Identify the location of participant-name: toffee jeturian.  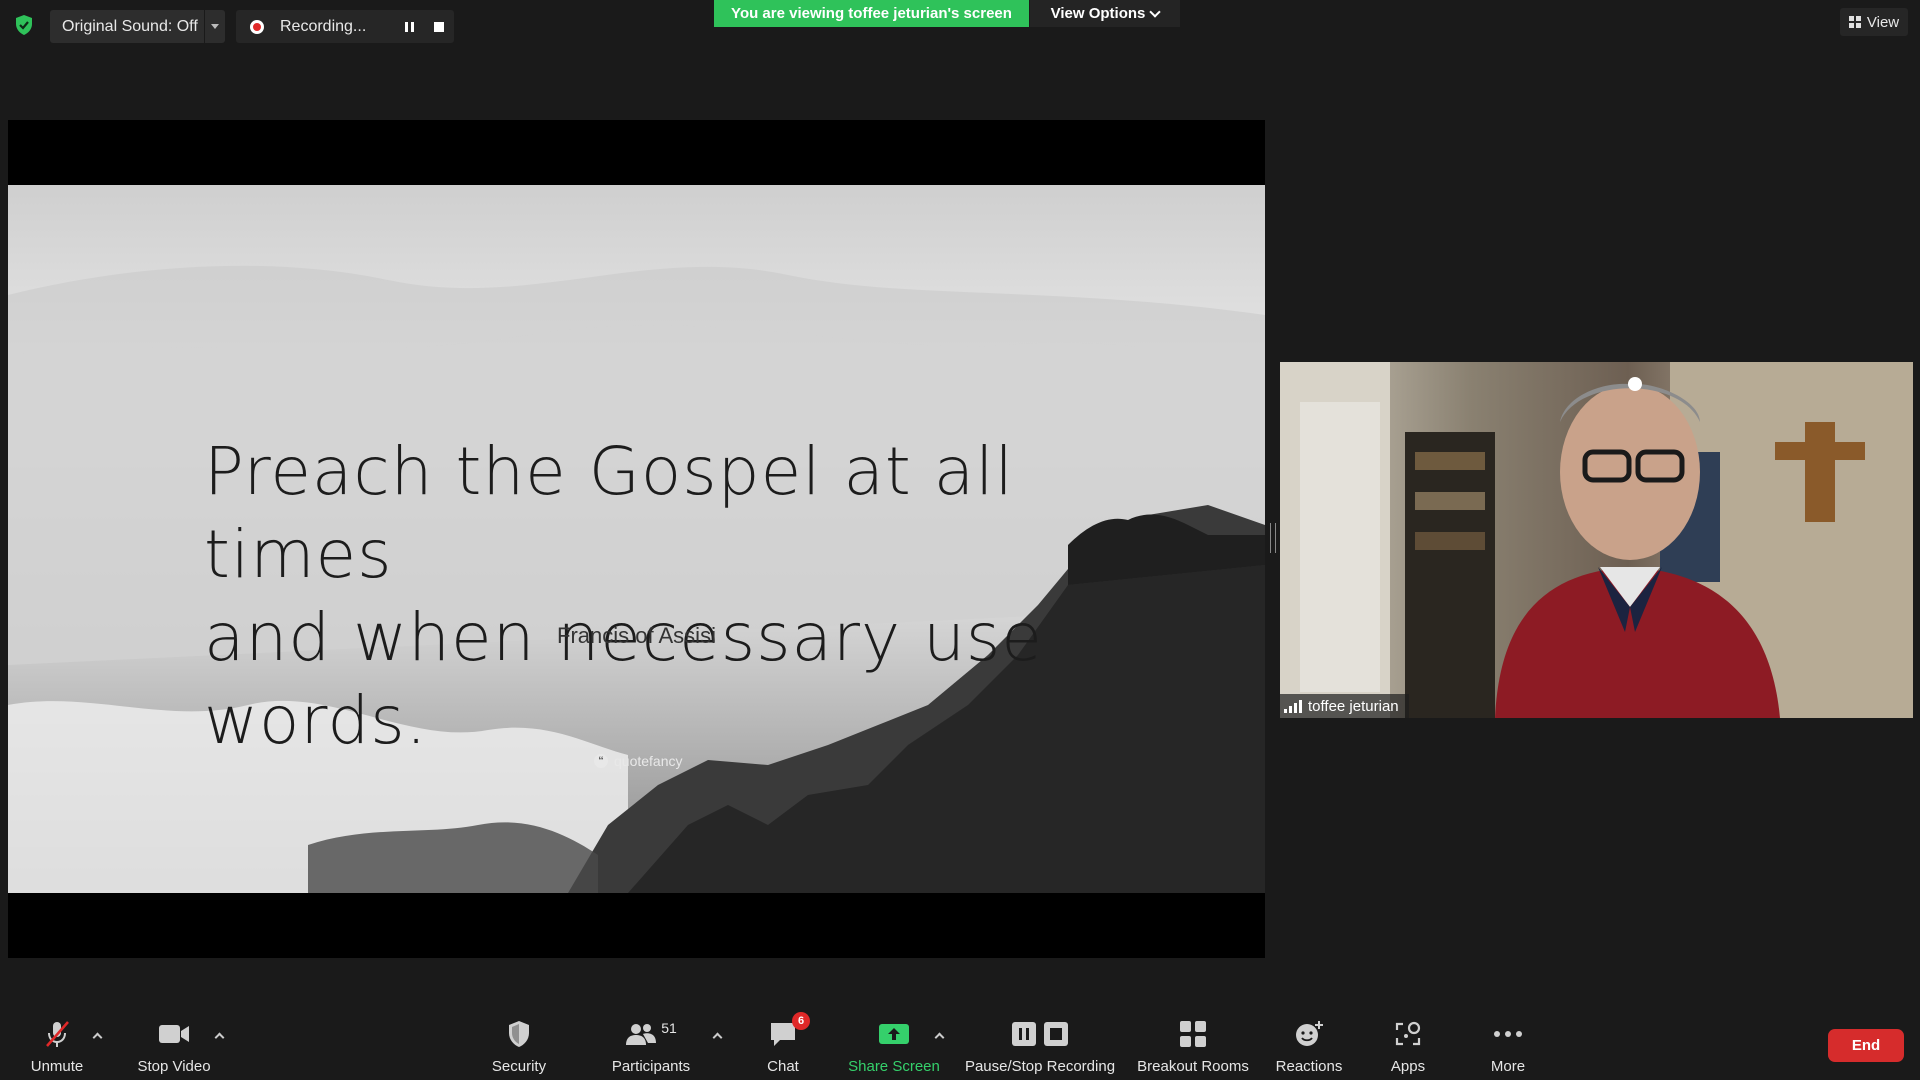
(1353, 706).